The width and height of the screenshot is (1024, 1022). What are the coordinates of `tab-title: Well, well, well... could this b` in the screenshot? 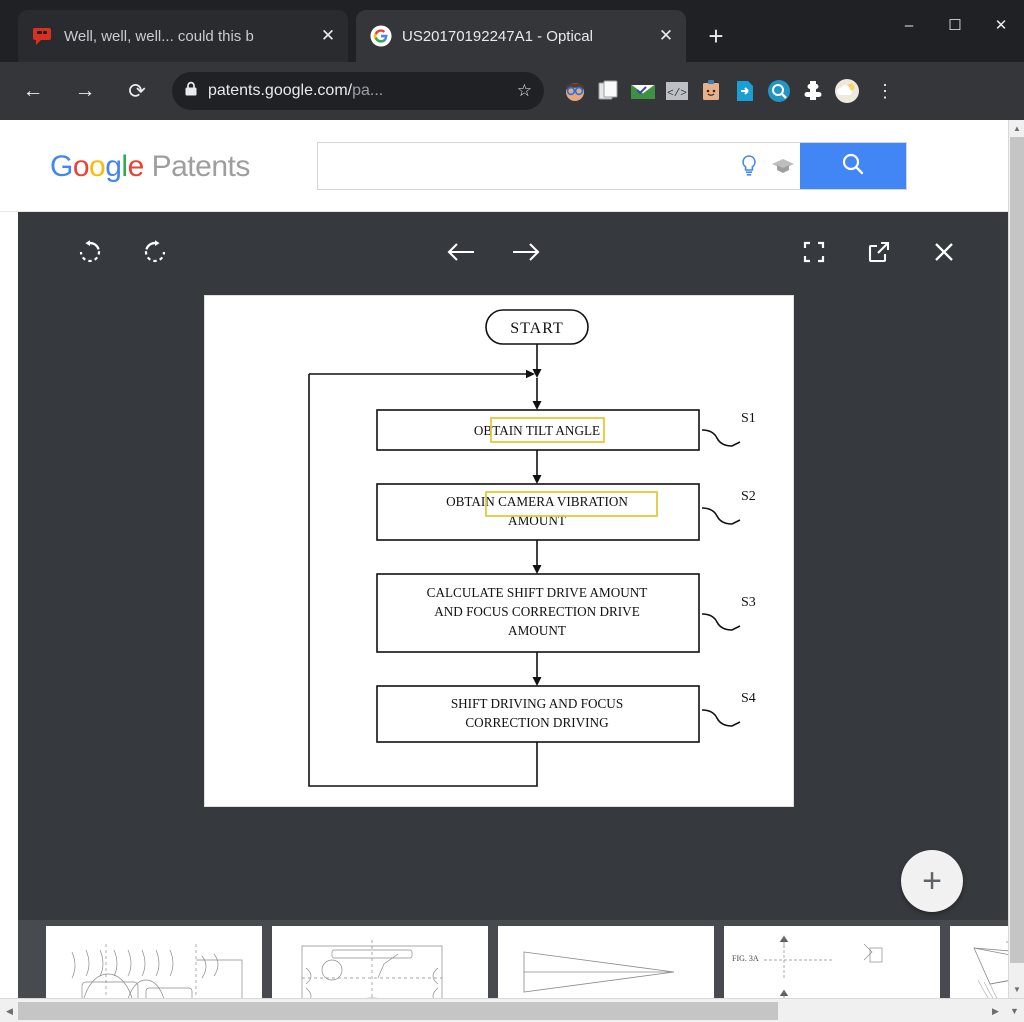 It's located at (159, 36).